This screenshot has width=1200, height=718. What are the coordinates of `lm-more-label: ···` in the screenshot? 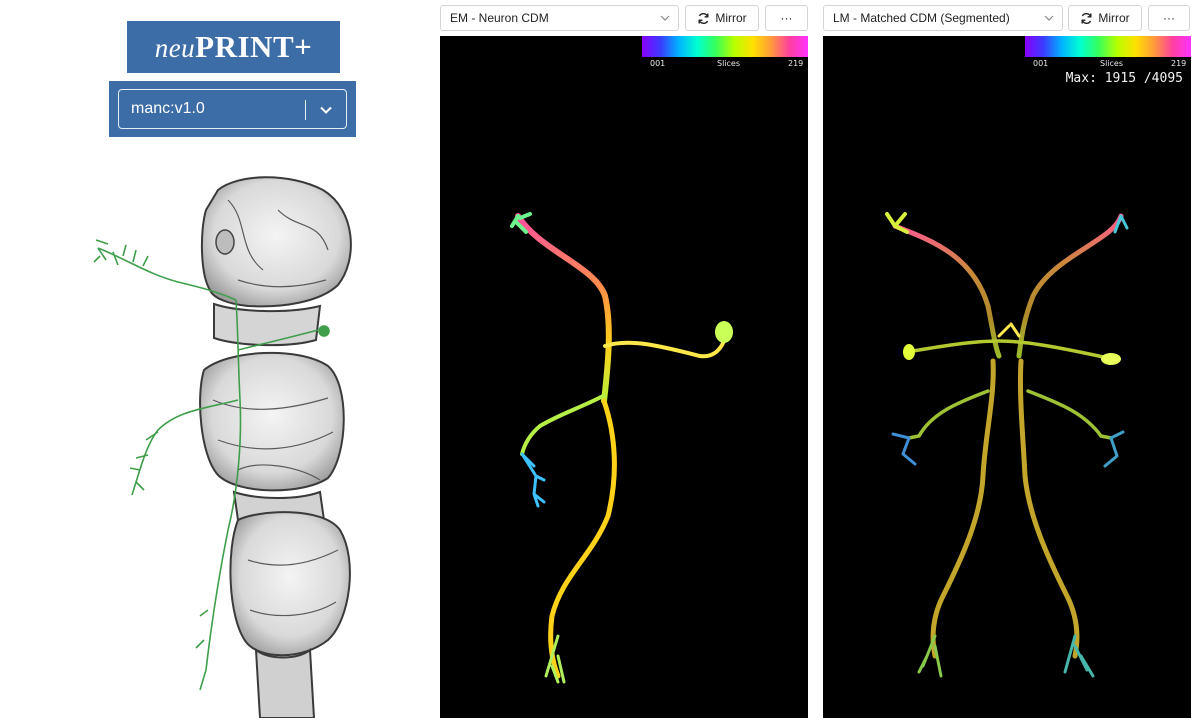 It's located at (1169, 18).